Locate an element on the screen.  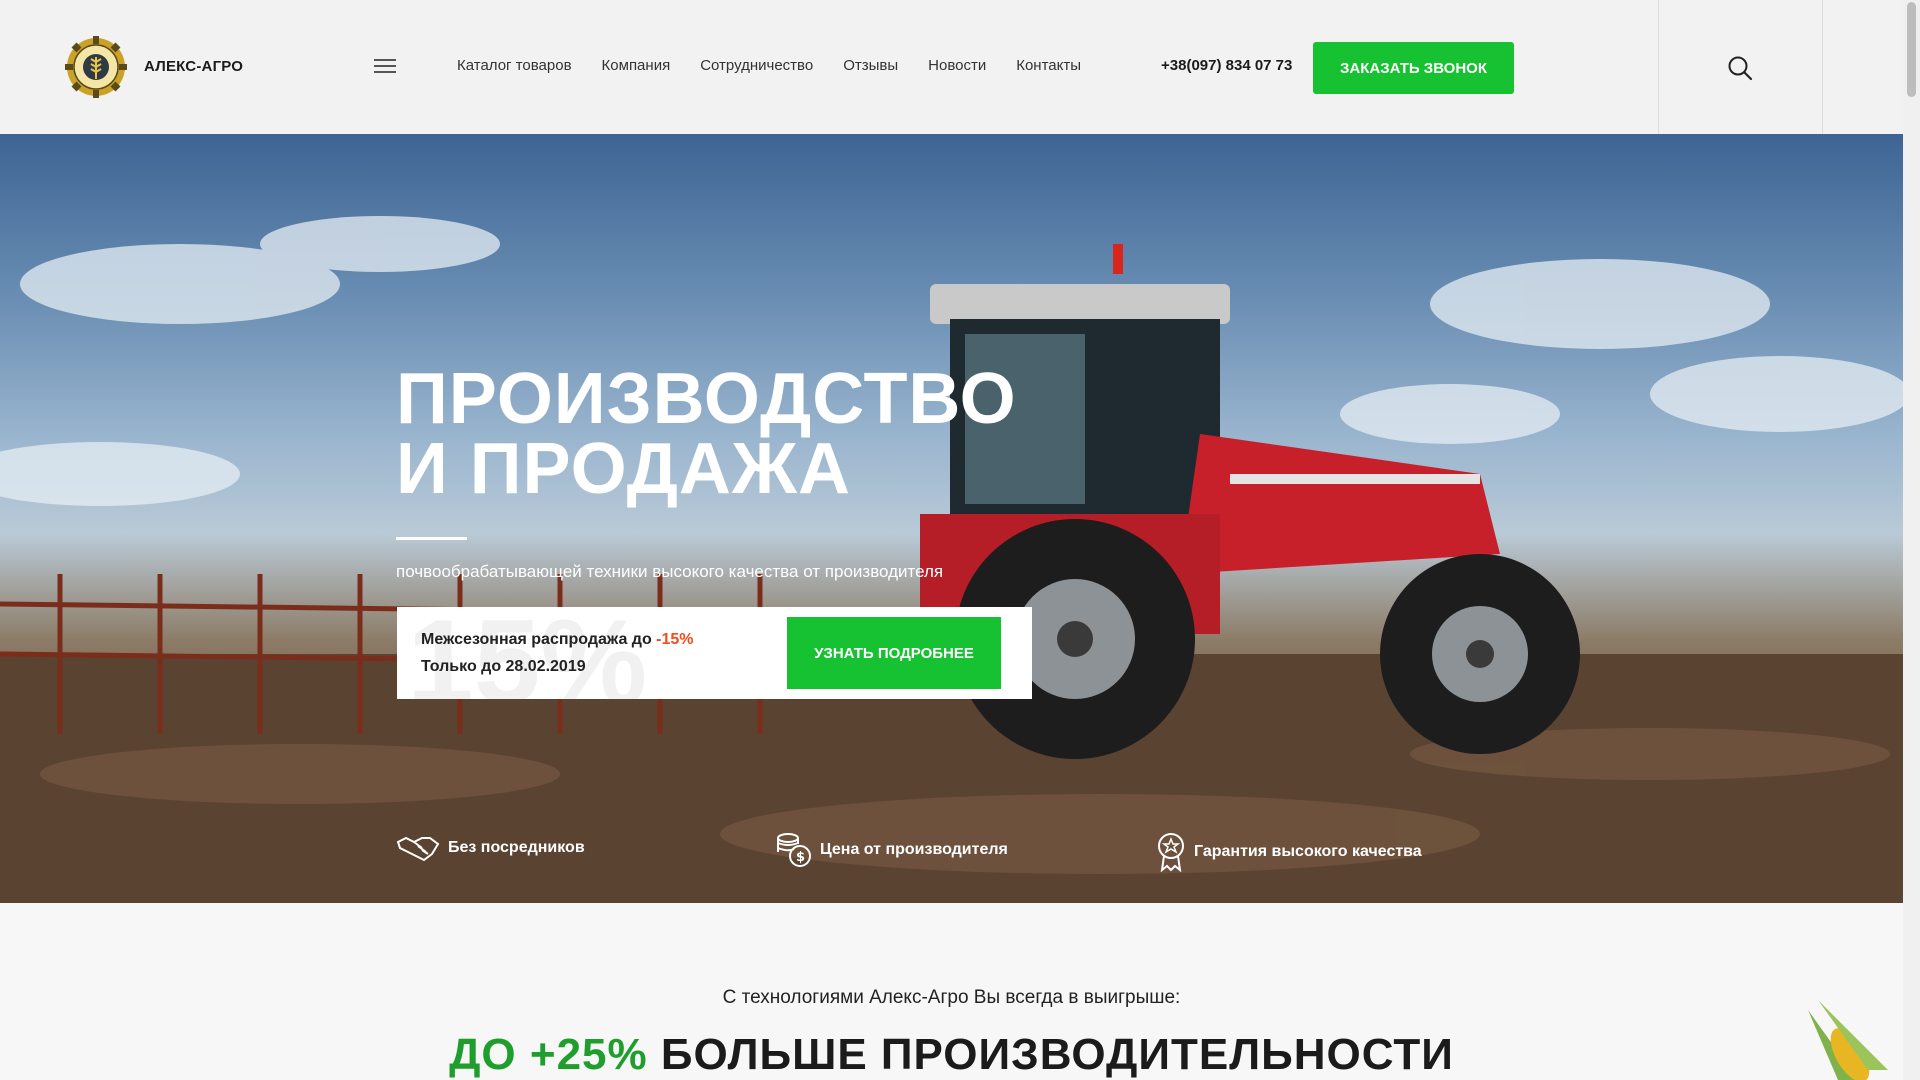
benefits-headline-accent: ДО +25% is located at coordinates (548, 1054).